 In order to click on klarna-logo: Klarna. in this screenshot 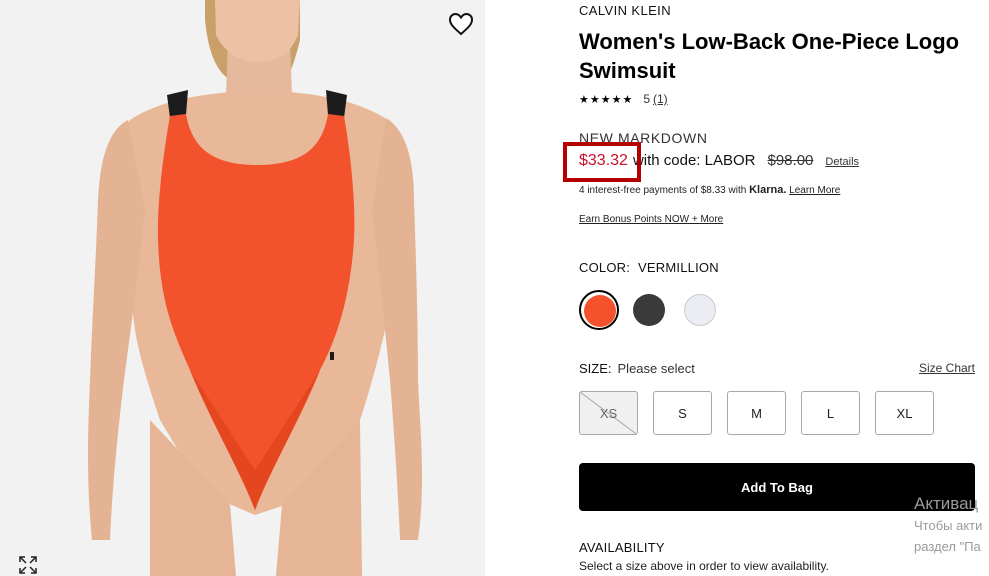, I will do `click(768, 190)`.